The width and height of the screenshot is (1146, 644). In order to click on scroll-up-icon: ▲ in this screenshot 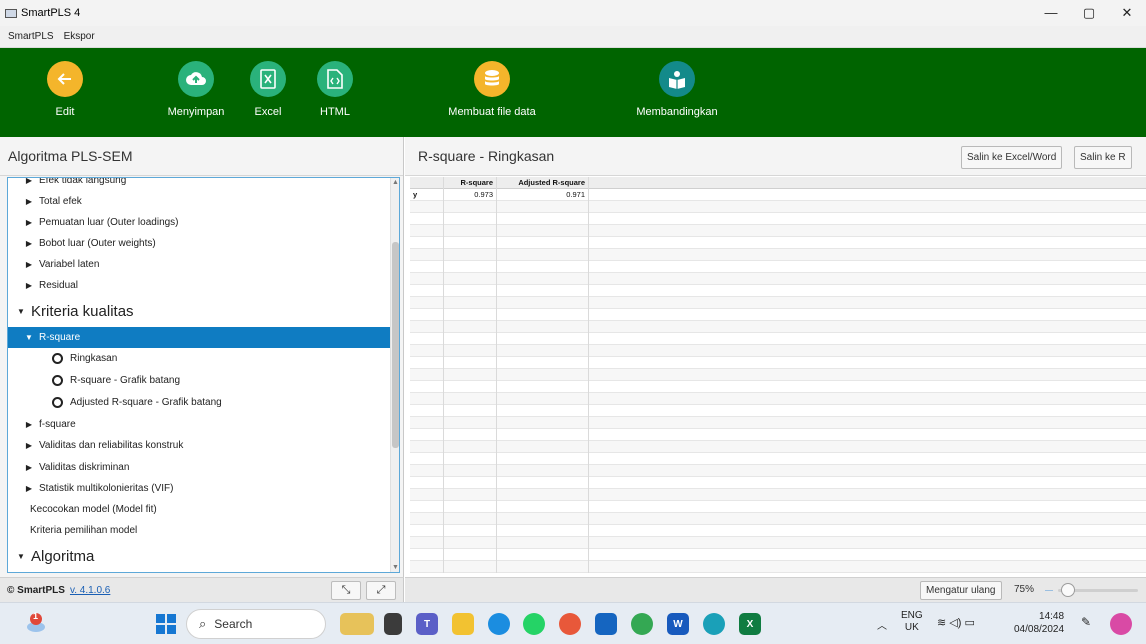, I will do `click(395, 182)`.